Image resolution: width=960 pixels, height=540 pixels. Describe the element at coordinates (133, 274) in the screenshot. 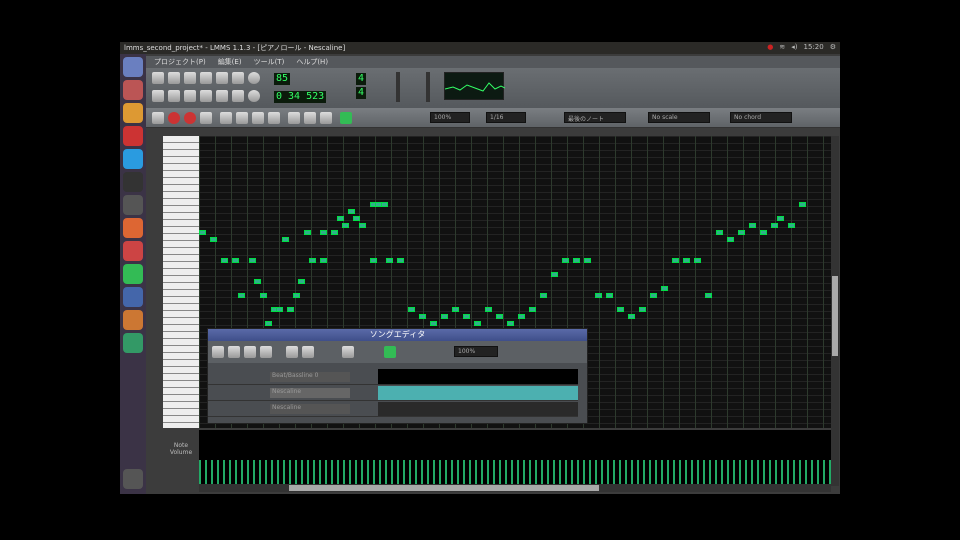

I see `lmms-icon` at that location.